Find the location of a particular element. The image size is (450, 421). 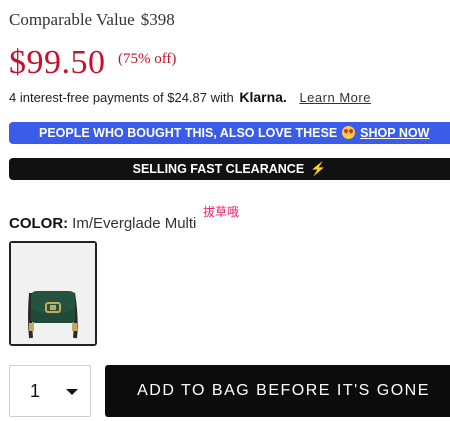

clearance-banner: SELLING FAST CLEARANCE ⚡ is located at coordinates (229, 169).